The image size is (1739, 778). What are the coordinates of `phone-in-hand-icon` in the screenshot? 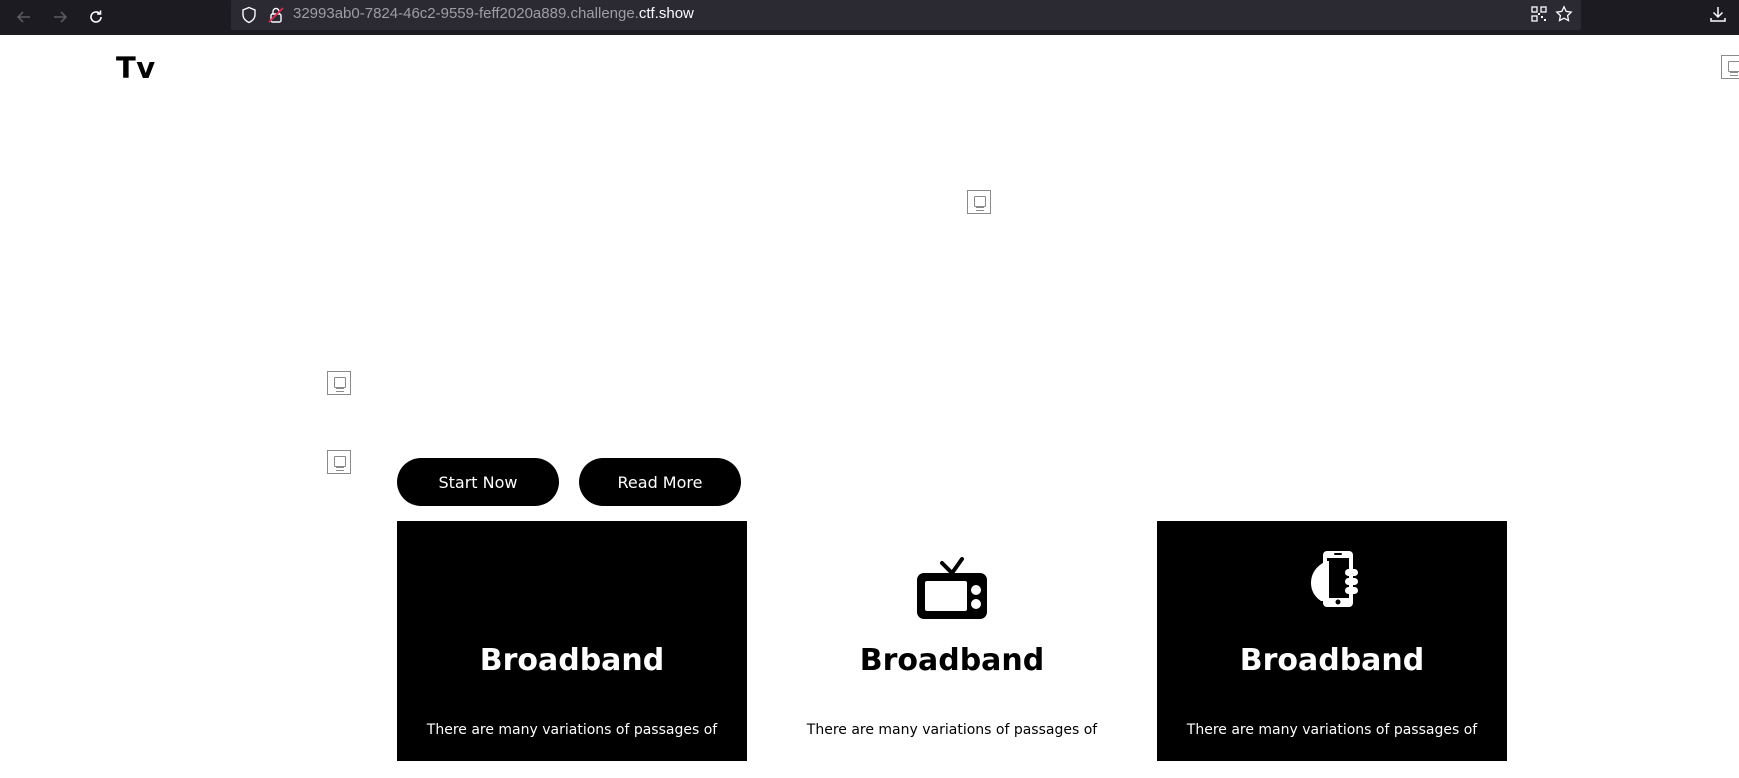 It's located at (1332, 585).